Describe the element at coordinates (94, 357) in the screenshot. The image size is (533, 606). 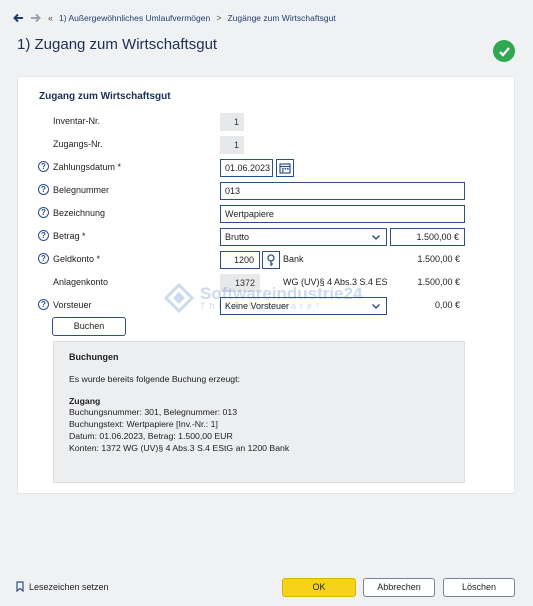
I see `buchungen-title: Buchungen` at that location.